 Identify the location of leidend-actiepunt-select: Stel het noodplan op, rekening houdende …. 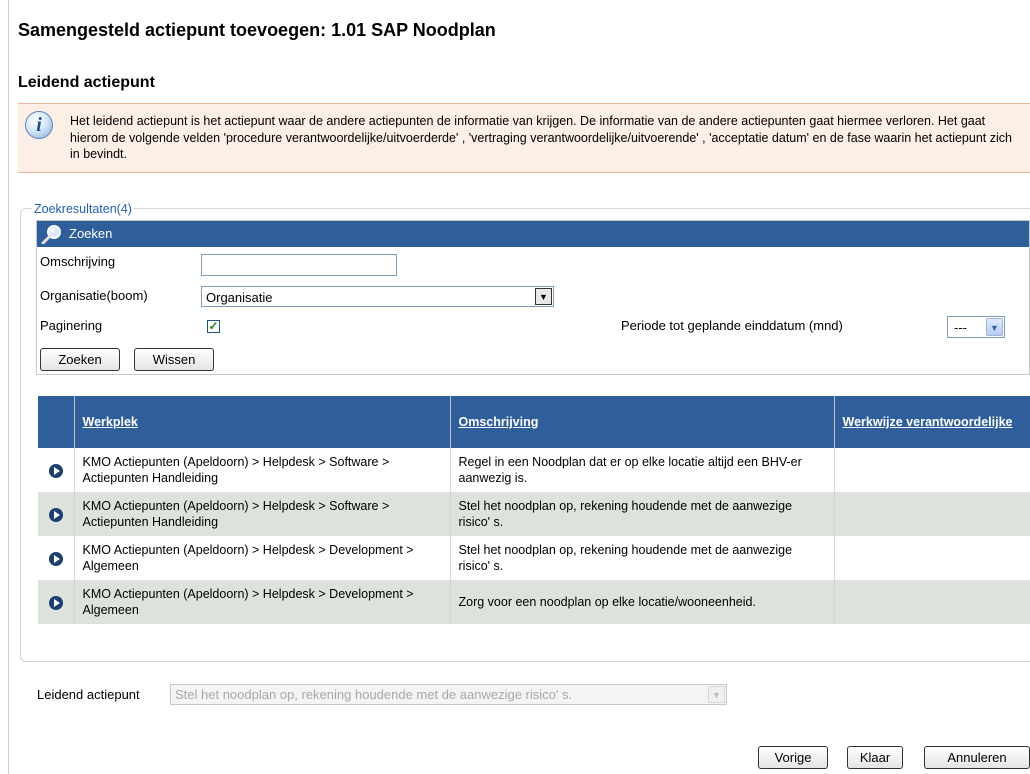
(448, 694).